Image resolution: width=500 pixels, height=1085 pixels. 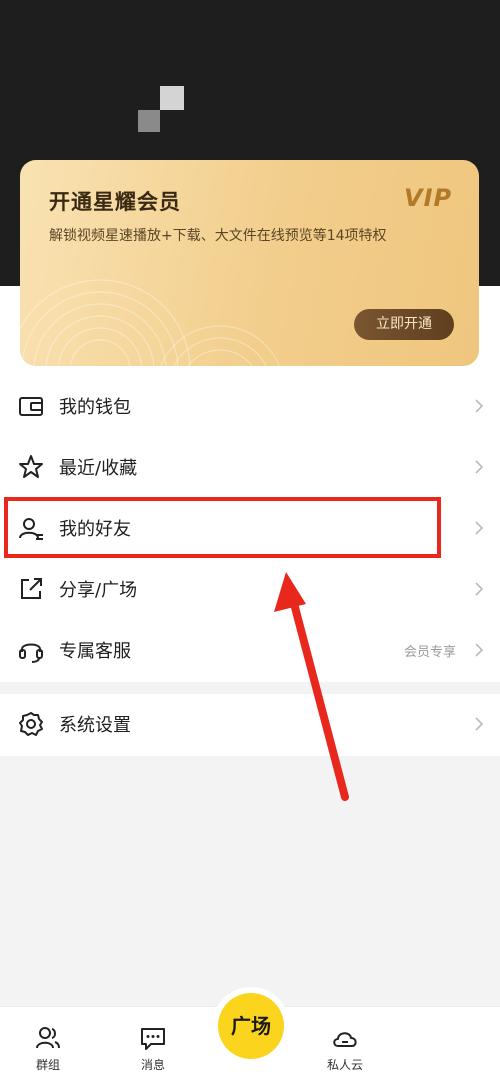 What do you see at coordinates (31, 653) in the screenshot?
I see `headset-icon` at bounding box center [31, 653].